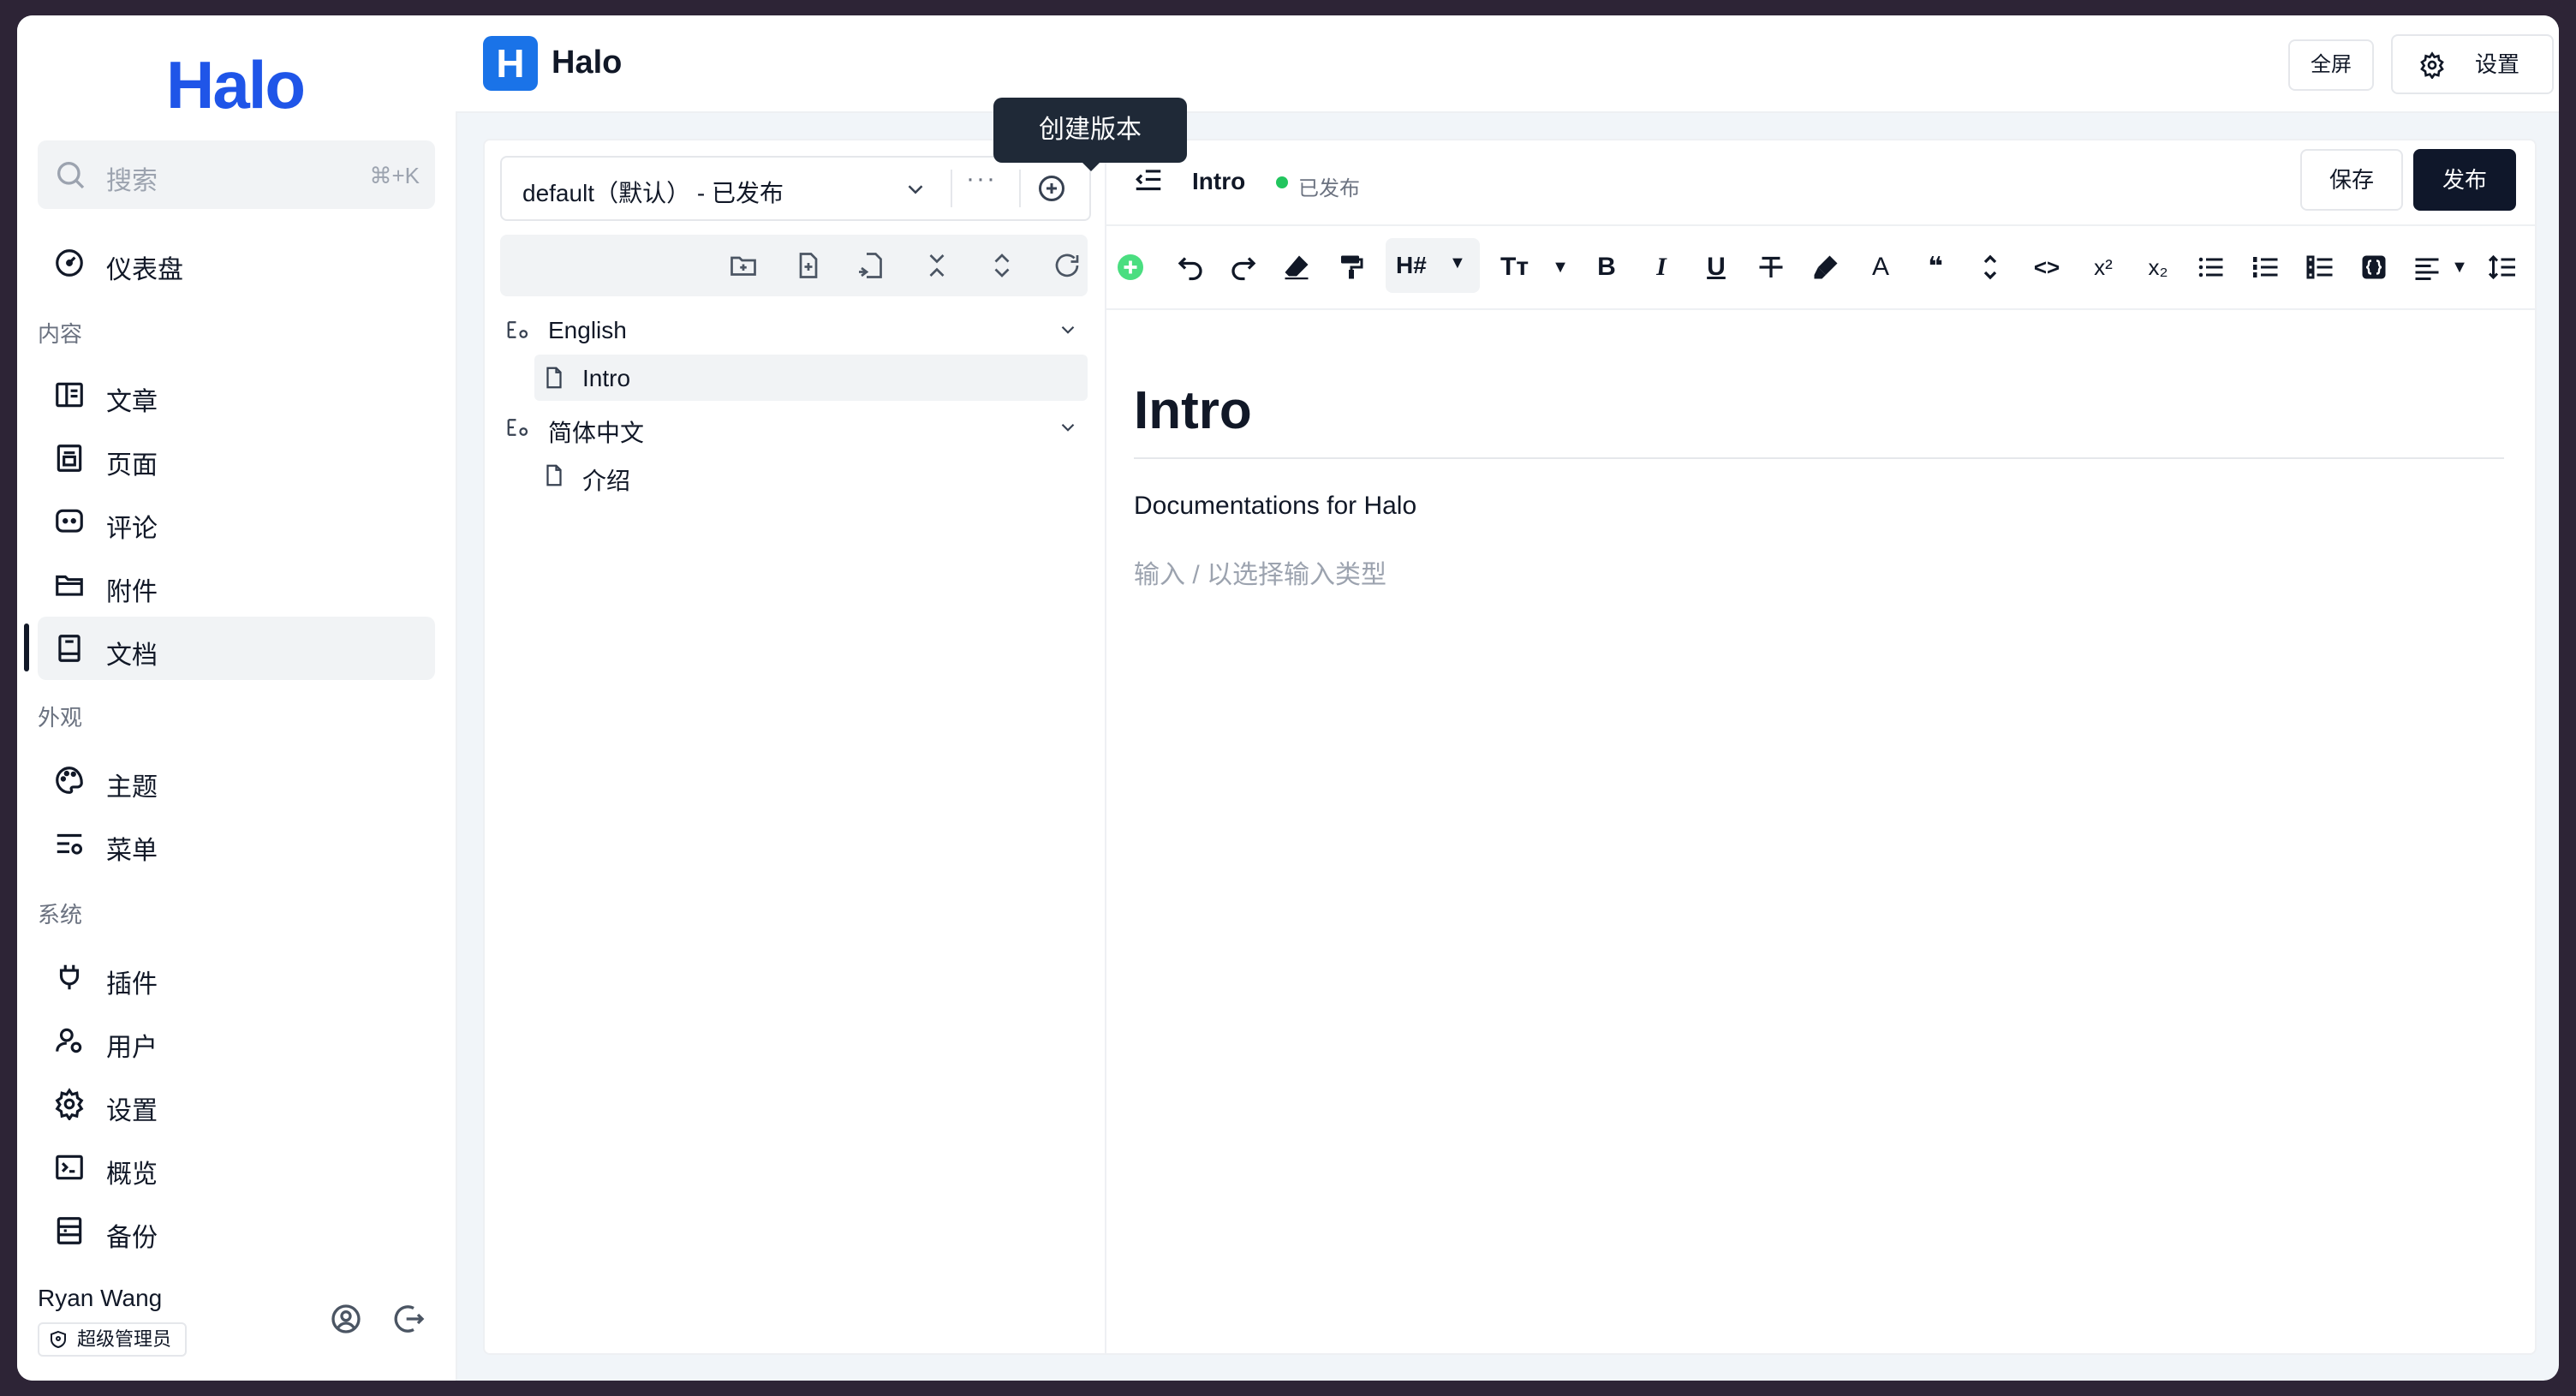 The image size is (2576, 1396). What do you see at coordinates (1243, 267) in the screenshot?
I see `redo-icon` at bounding box center [1243, 267].